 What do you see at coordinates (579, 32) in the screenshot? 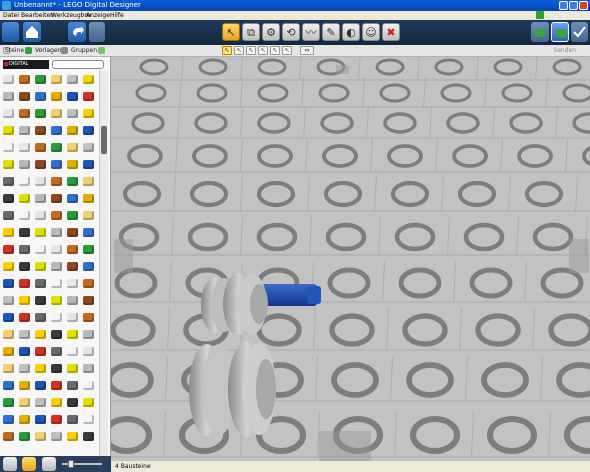
I see `instructions-mode-icon` at bounding box center [579, 32].